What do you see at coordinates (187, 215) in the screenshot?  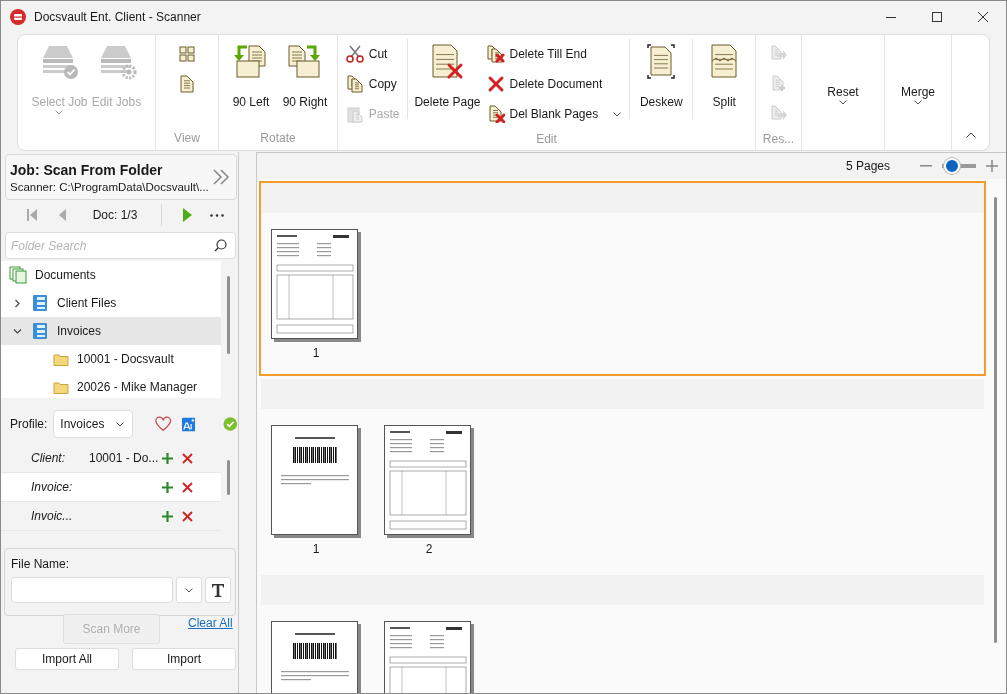 I see `play-icon` at bounding box center [187, 215].